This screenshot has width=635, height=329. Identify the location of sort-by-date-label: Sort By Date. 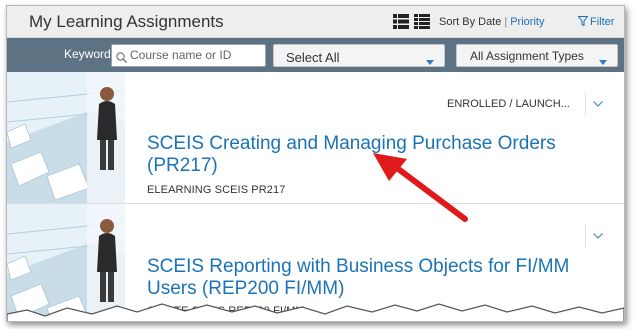
(470, 22).